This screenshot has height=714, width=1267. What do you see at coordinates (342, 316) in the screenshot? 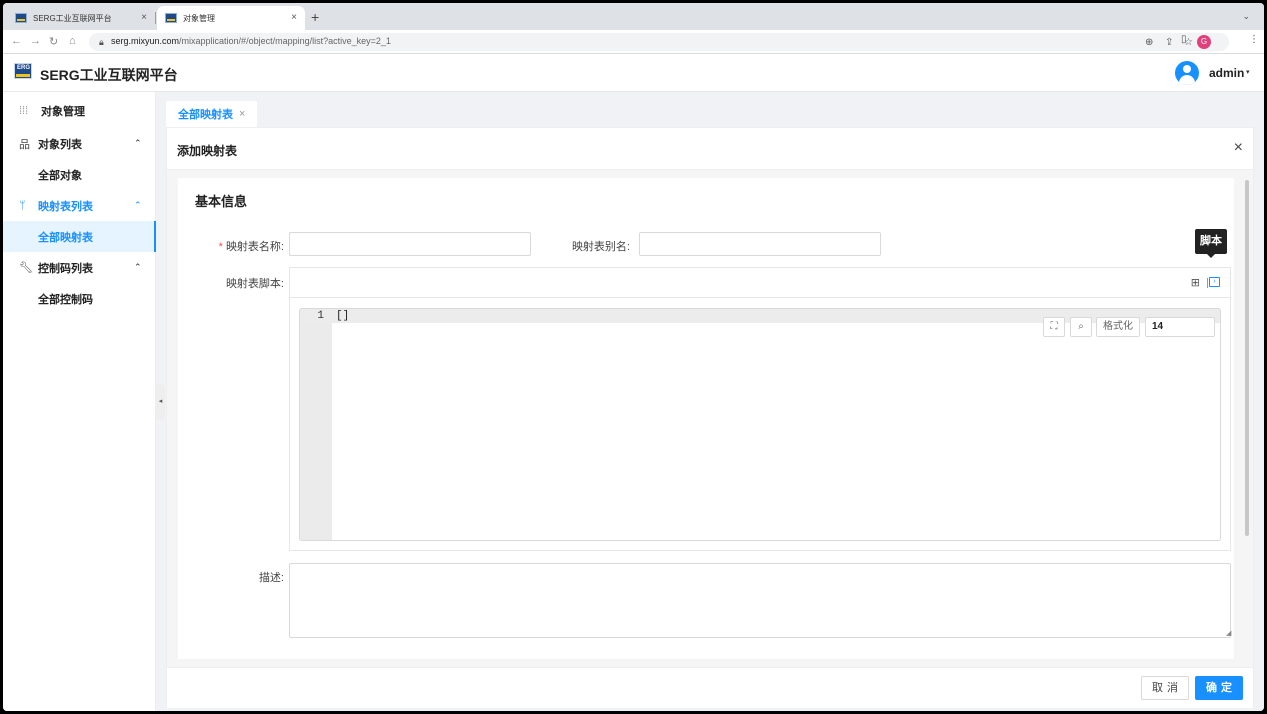
I see `code-text: []` at bounding box center [342, 316].